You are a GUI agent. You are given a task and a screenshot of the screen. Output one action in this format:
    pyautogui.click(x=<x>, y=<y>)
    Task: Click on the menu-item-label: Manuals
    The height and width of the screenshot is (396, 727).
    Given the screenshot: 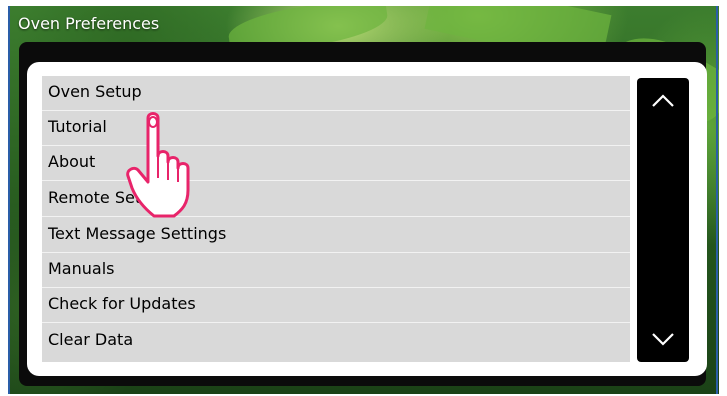 What is the action you would take?
    pyautogui.click(x=81, y=268)
    